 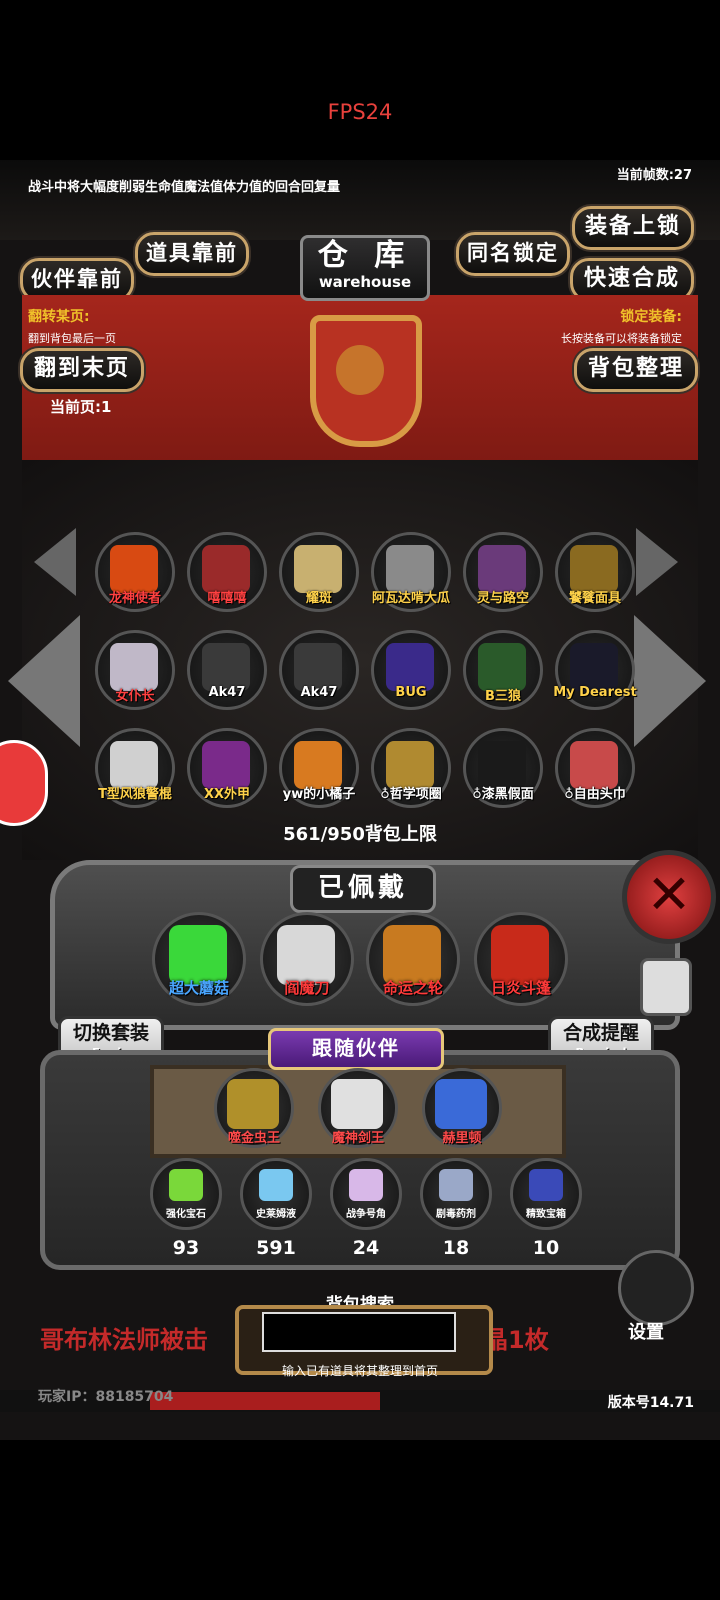 I want to click on item-slot: 饕餮面具, so click(x=595, y=572).